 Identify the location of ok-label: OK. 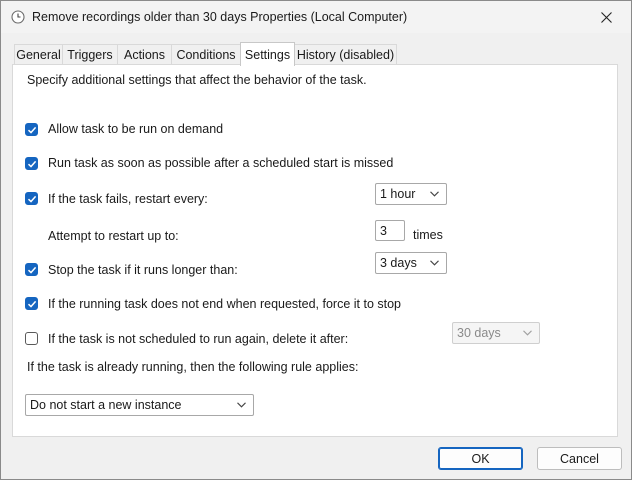
(480, 458).